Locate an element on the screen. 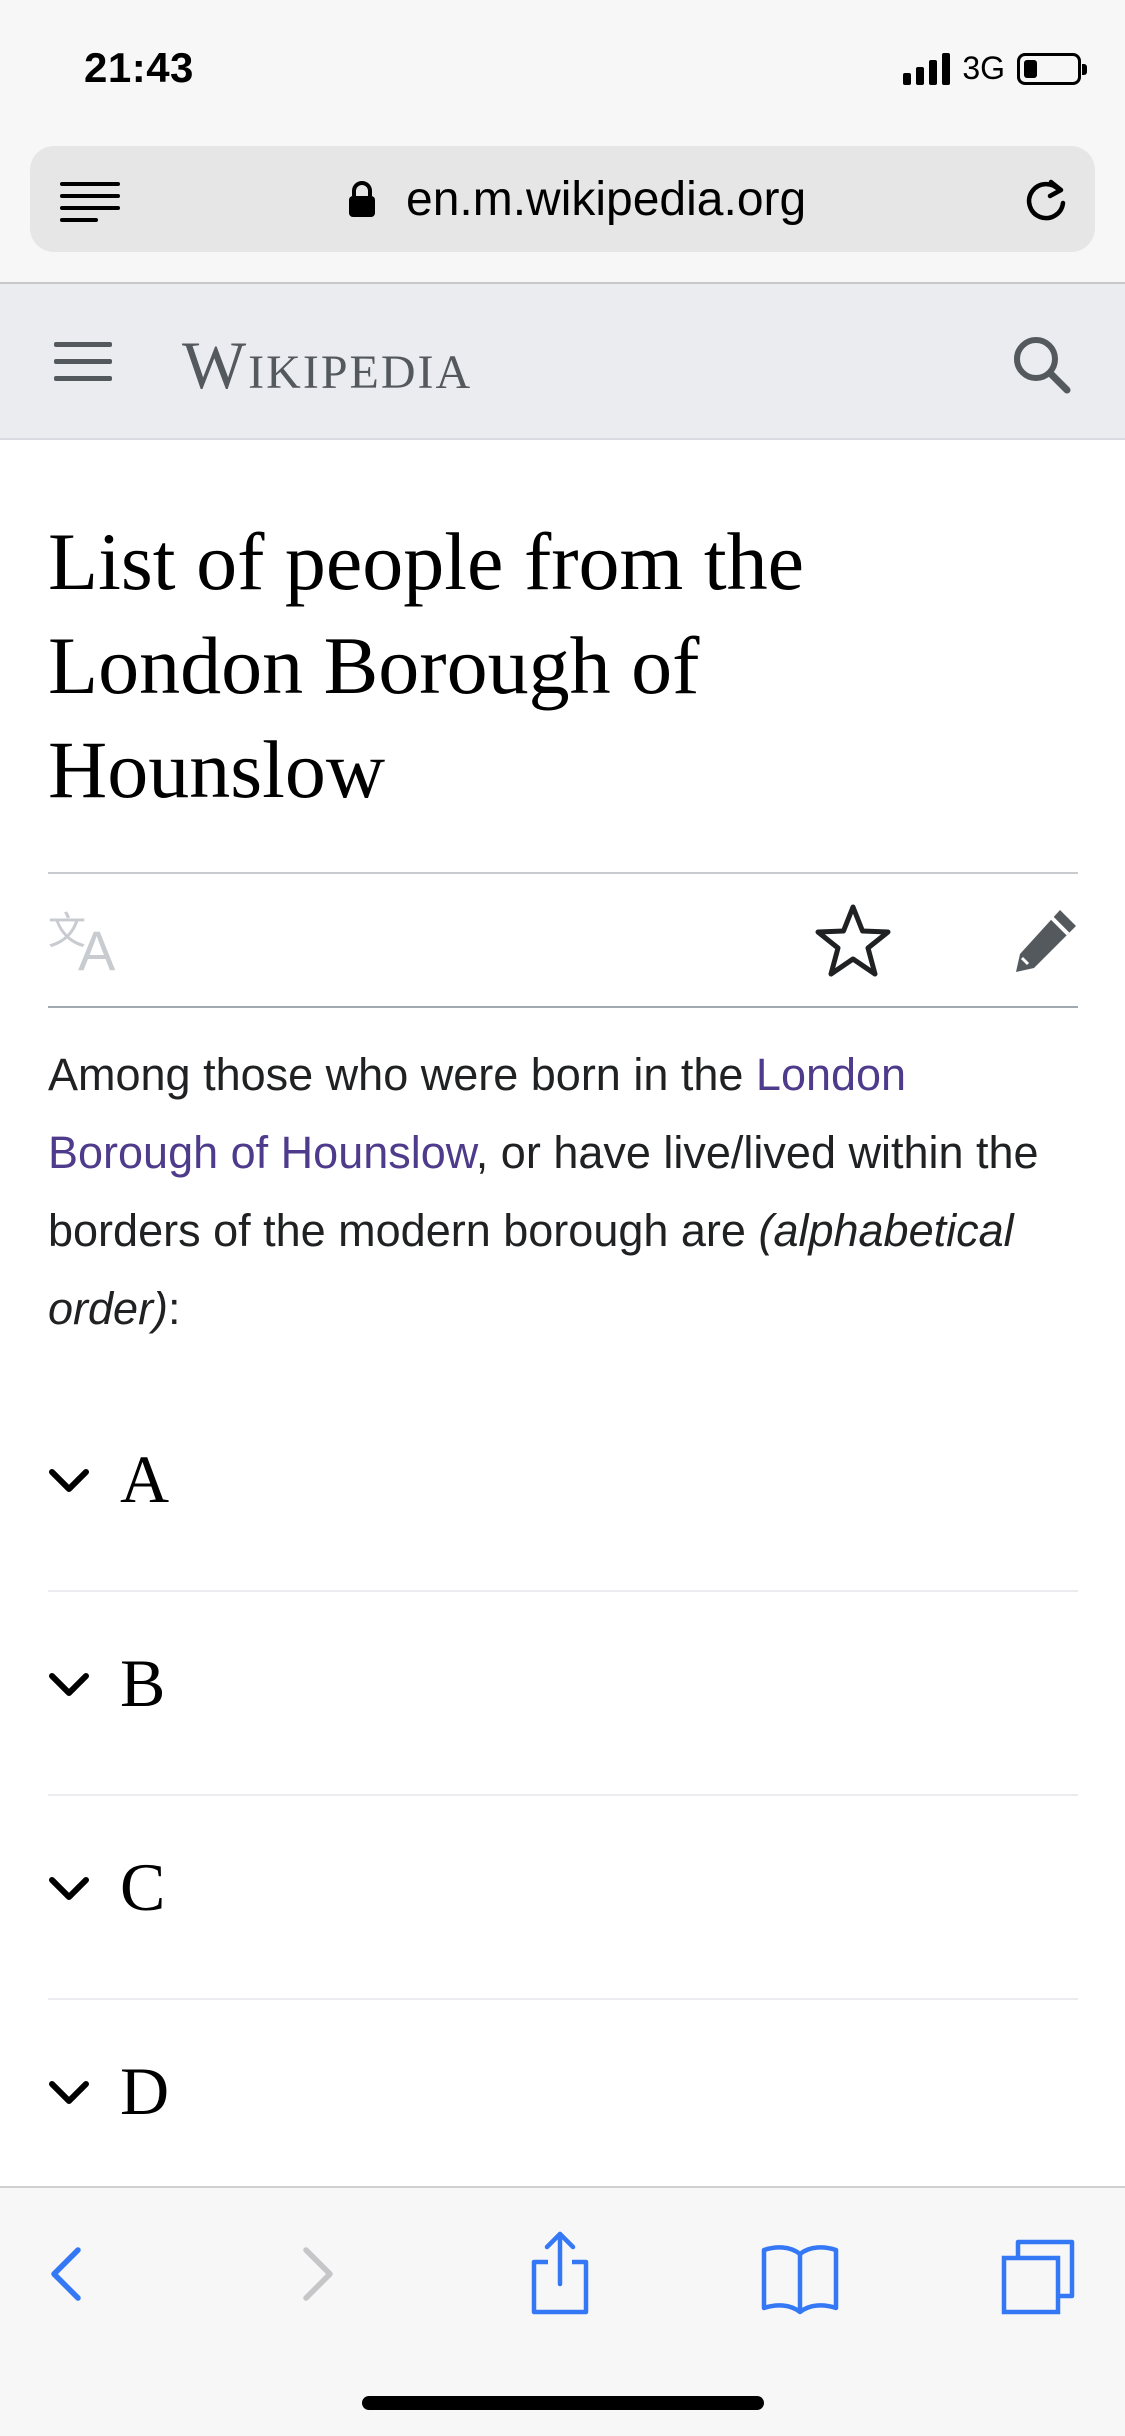  lock-icon is located at coordinates (362, 199).